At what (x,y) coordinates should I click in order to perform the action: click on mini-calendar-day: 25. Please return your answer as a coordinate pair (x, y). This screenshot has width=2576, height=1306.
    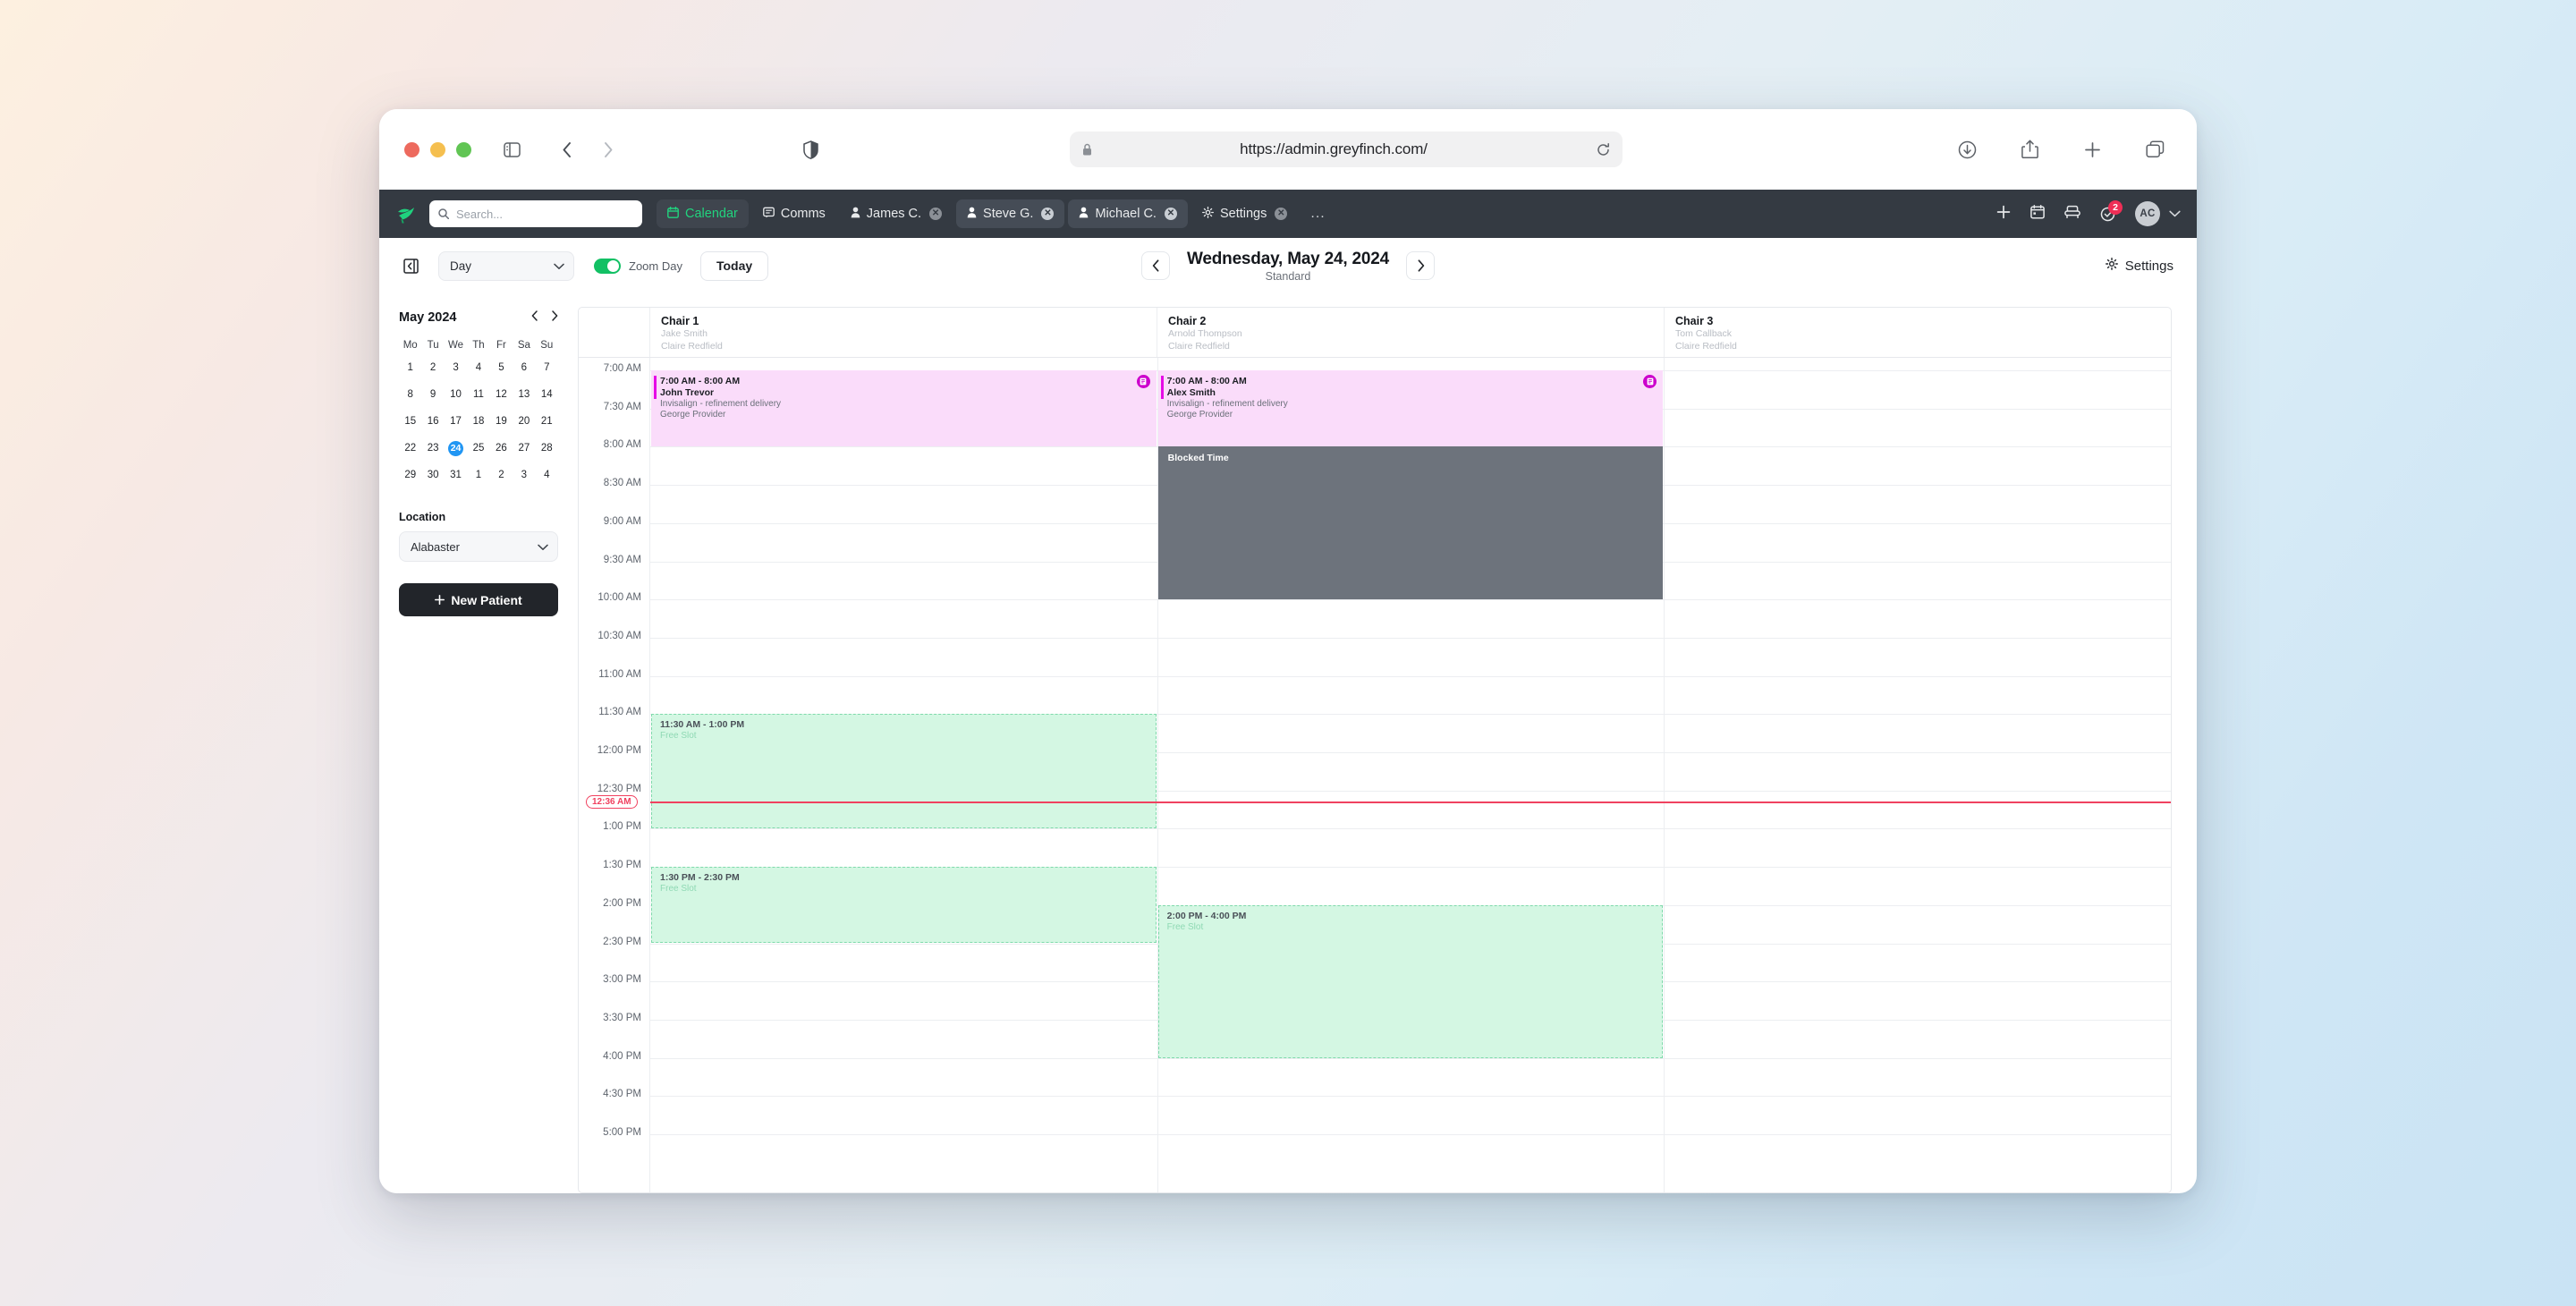
    Looking at the image, I should click on (478, 454).